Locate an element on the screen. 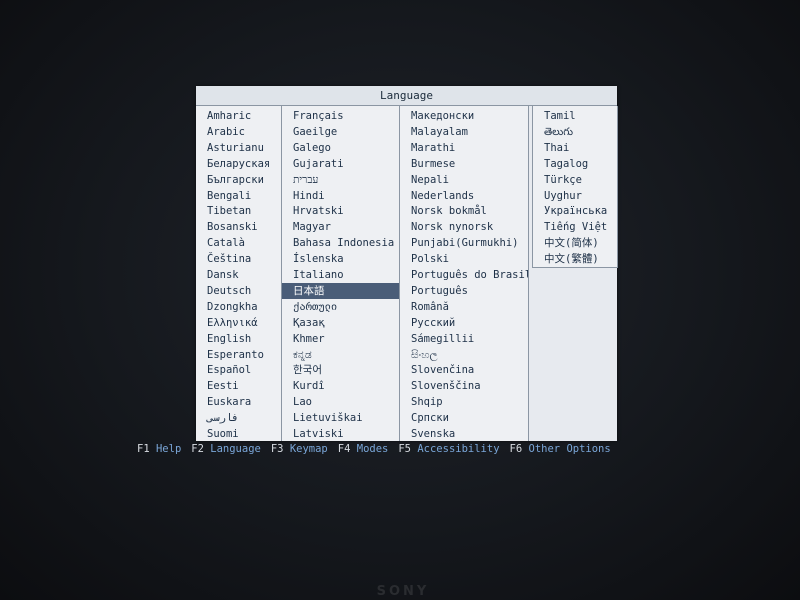 The height and width of the screenshot is (600, 800). language-option: Malayalam is located at coordinates (464, 132).